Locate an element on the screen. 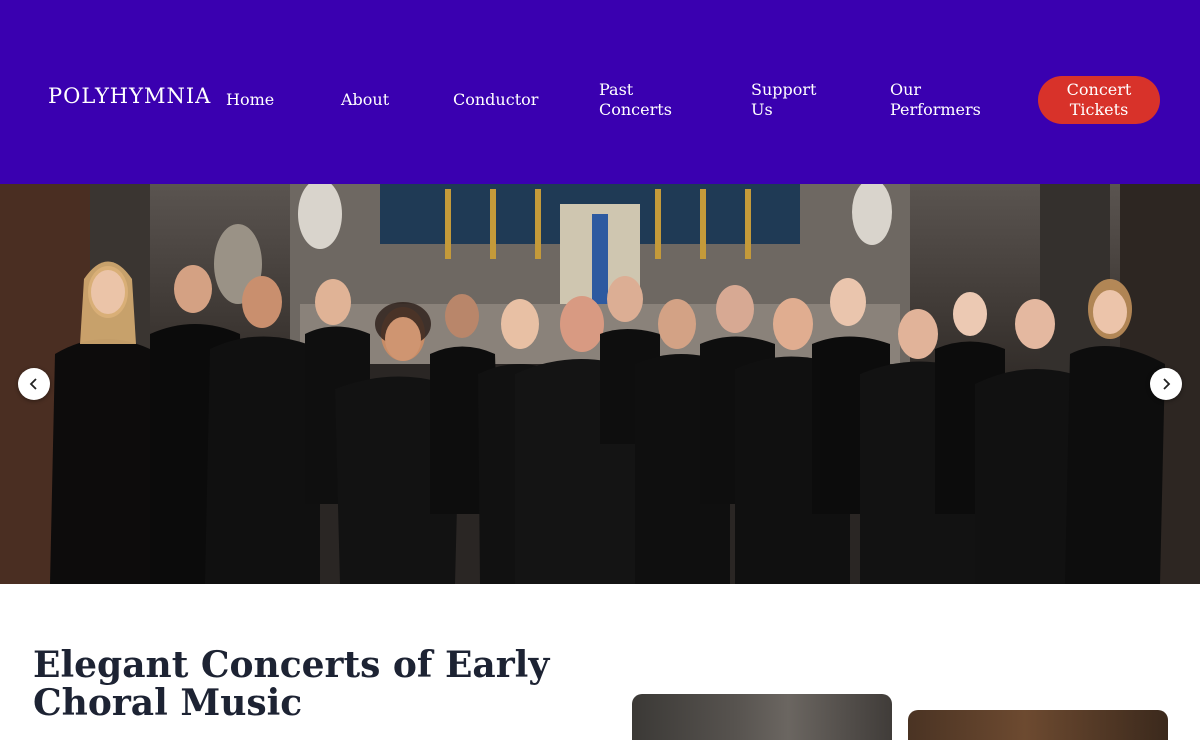 The height and width of the screenshot is (740, 1200). nav-conductor: Conductor is located at coordinates (495, 100).